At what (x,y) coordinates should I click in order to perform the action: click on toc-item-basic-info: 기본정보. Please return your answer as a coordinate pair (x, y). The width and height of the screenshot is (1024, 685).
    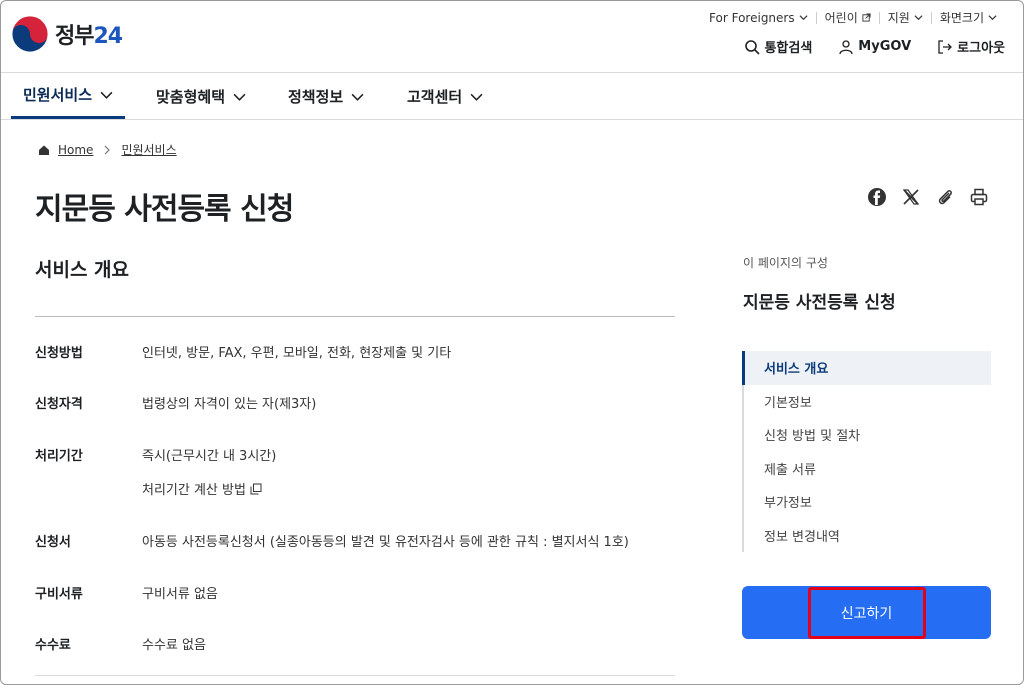
    Looking at the image, I should click on (867, 402).